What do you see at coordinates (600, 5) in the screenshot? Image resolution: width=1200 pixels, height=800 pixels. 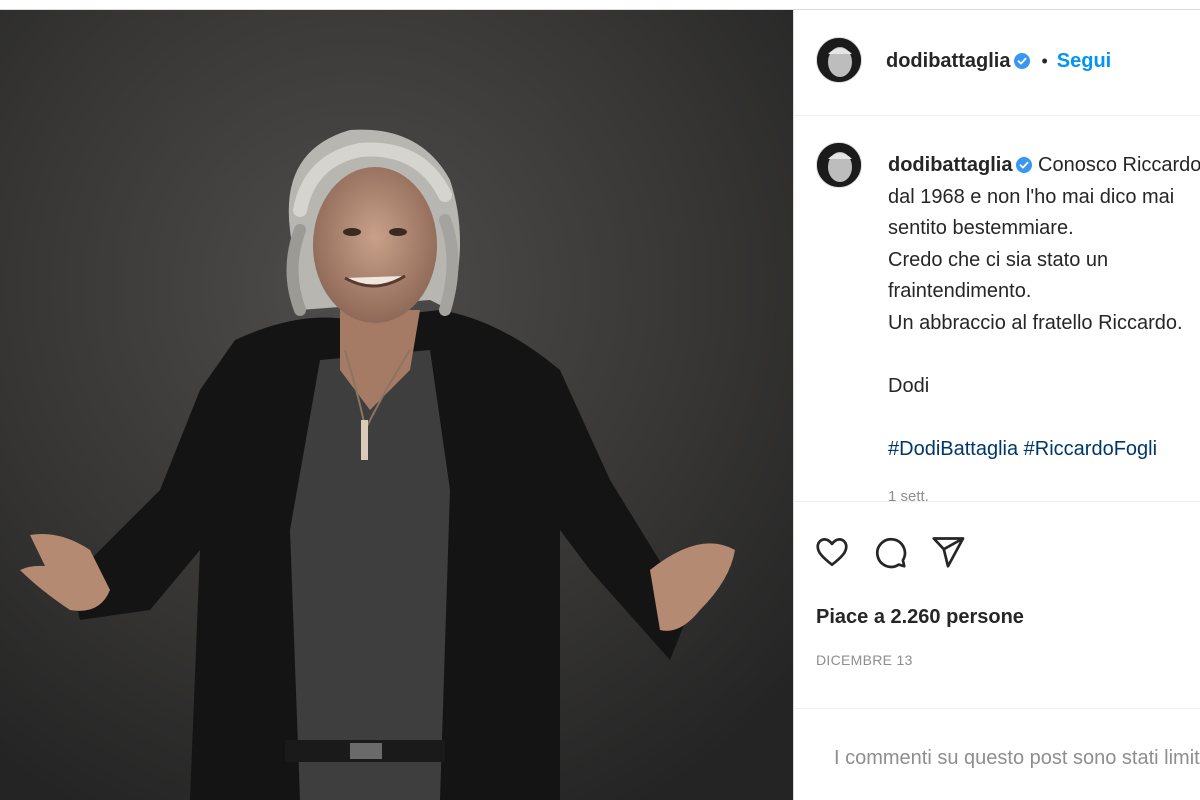 I see `top-strip` at bounding box center [600, 5].